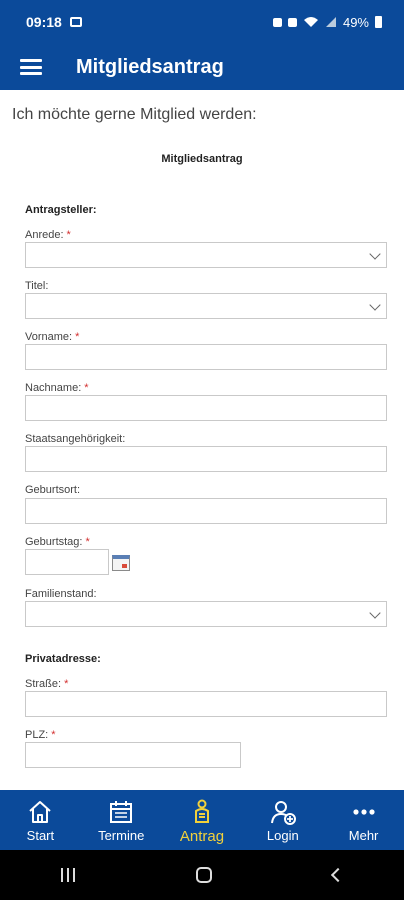  What do you see at coordinates (206, 306) in the screenshot?
I see `titel-select` at bounding box center [206, 306].